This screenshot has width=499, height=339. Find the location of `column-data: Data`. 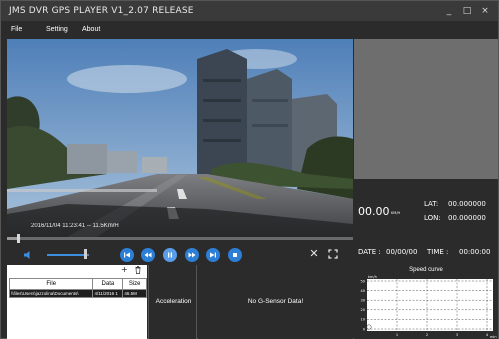

column-data: Data is located at coordinates (108, 284).